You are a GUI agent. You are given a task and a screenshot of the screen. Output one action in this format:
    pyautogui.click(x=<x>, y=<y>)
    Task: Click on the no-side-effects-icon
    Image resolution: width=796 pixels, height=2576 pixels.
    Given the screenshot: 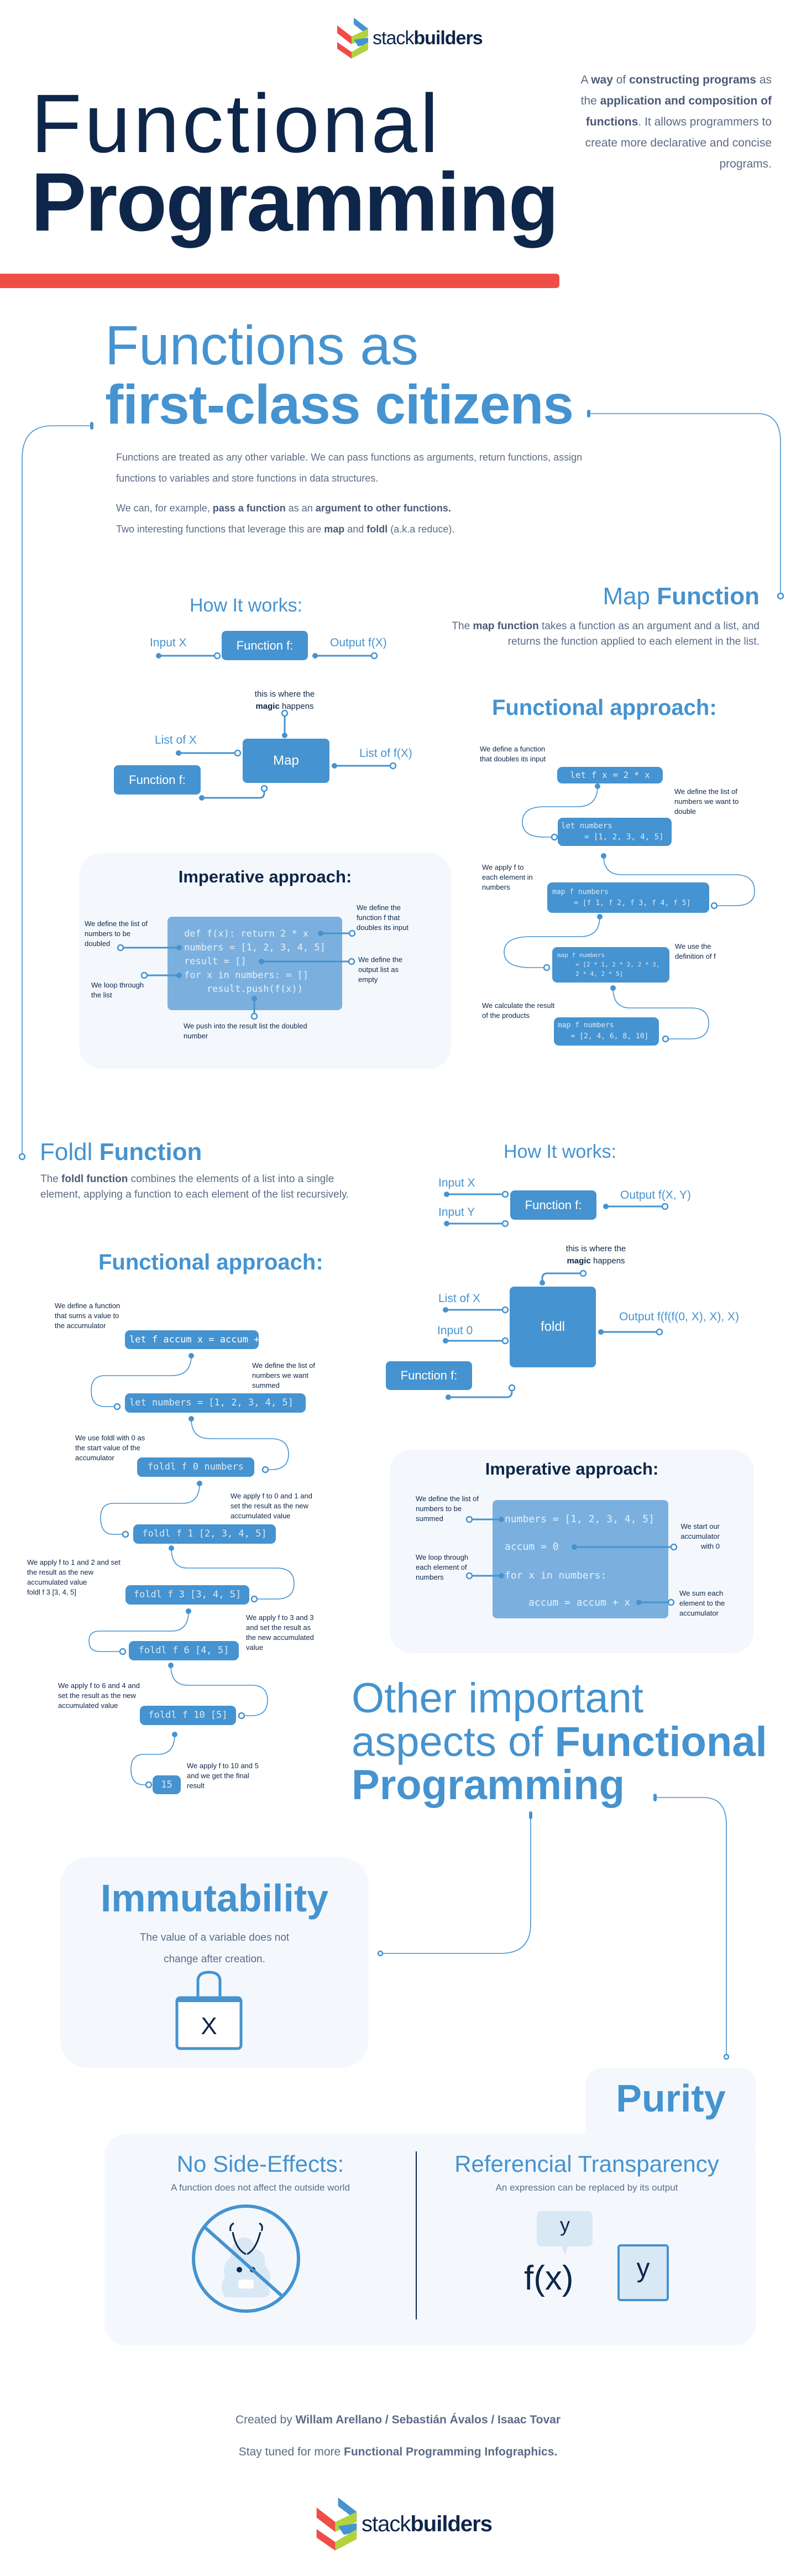 What is the action you would take?
    pyautogui.click(x=246, y=2258)
    